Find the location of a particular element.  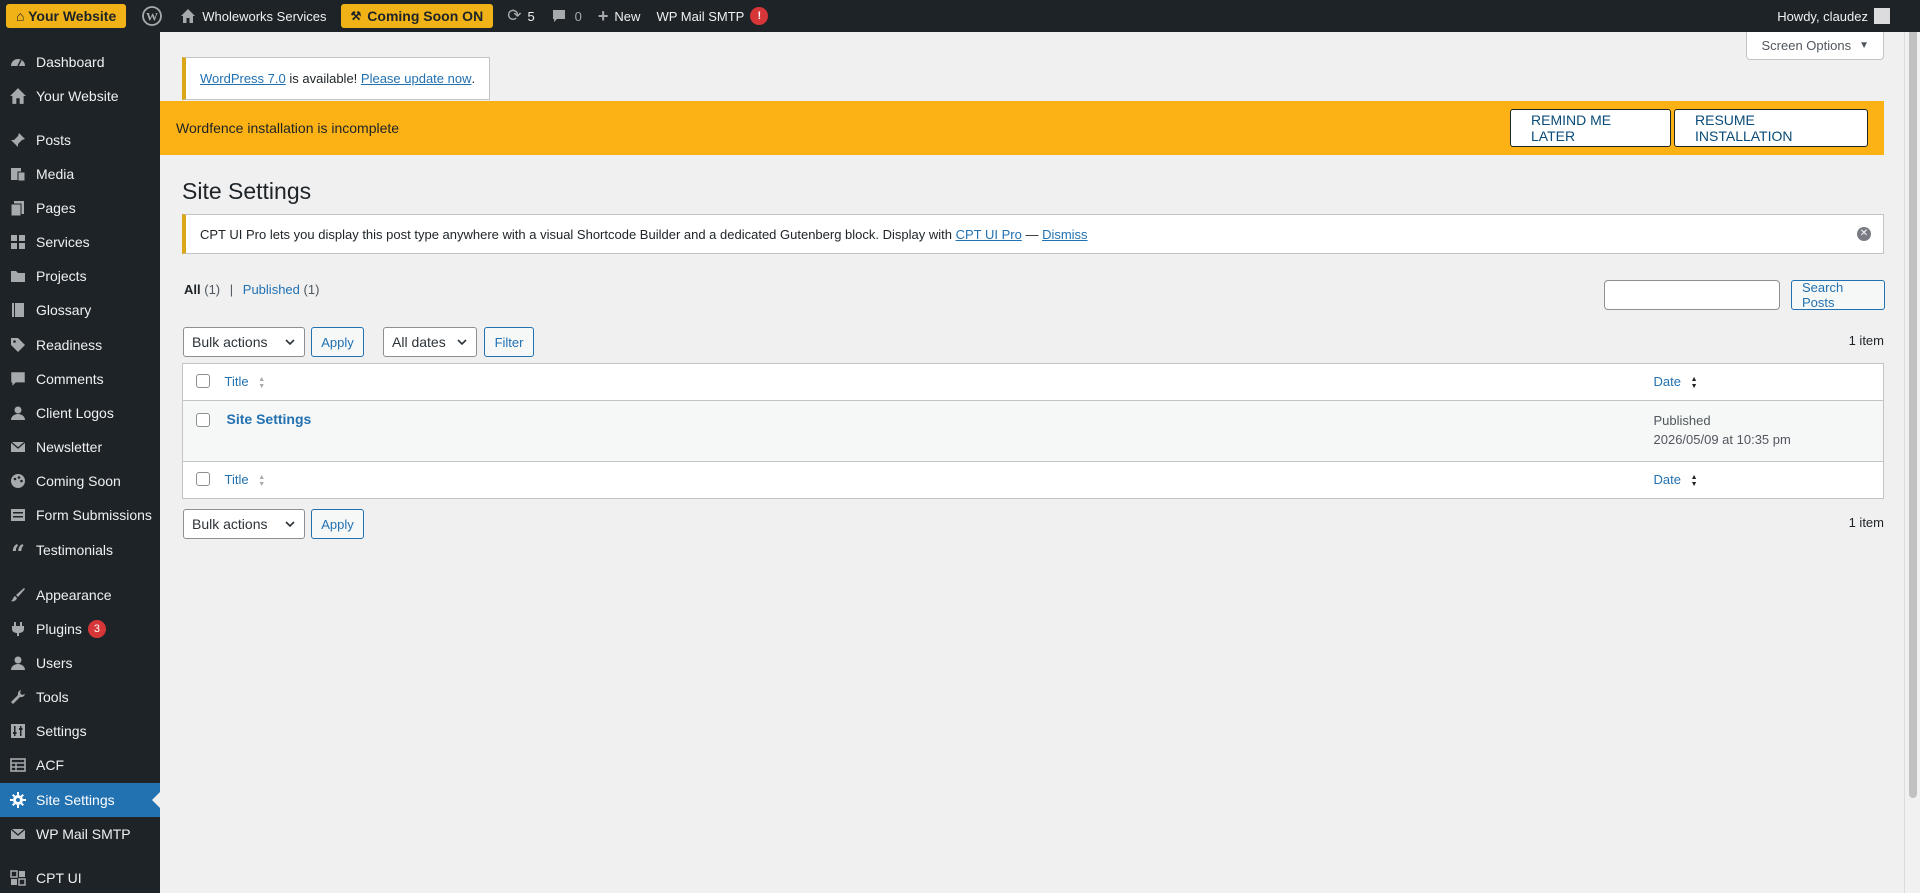

pushpin-icon is located at coordinates (18, 140).